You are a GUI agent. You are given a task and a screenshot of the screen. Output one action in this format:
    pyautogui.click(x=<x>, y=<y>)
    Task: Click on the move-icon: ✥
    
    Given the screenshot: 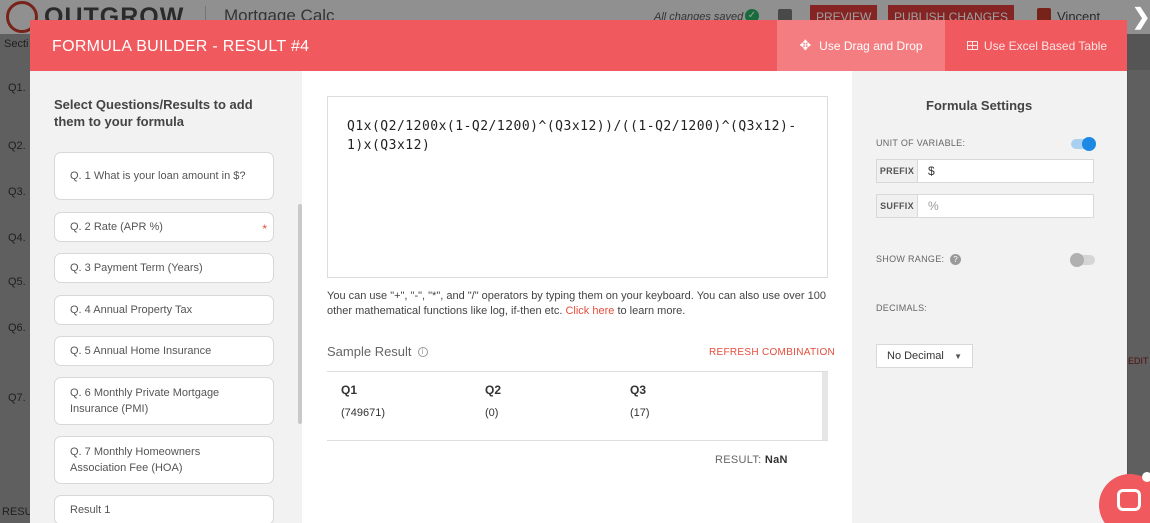 What is the action you would take?
    pyautogui.click(x=805, y=45)
    